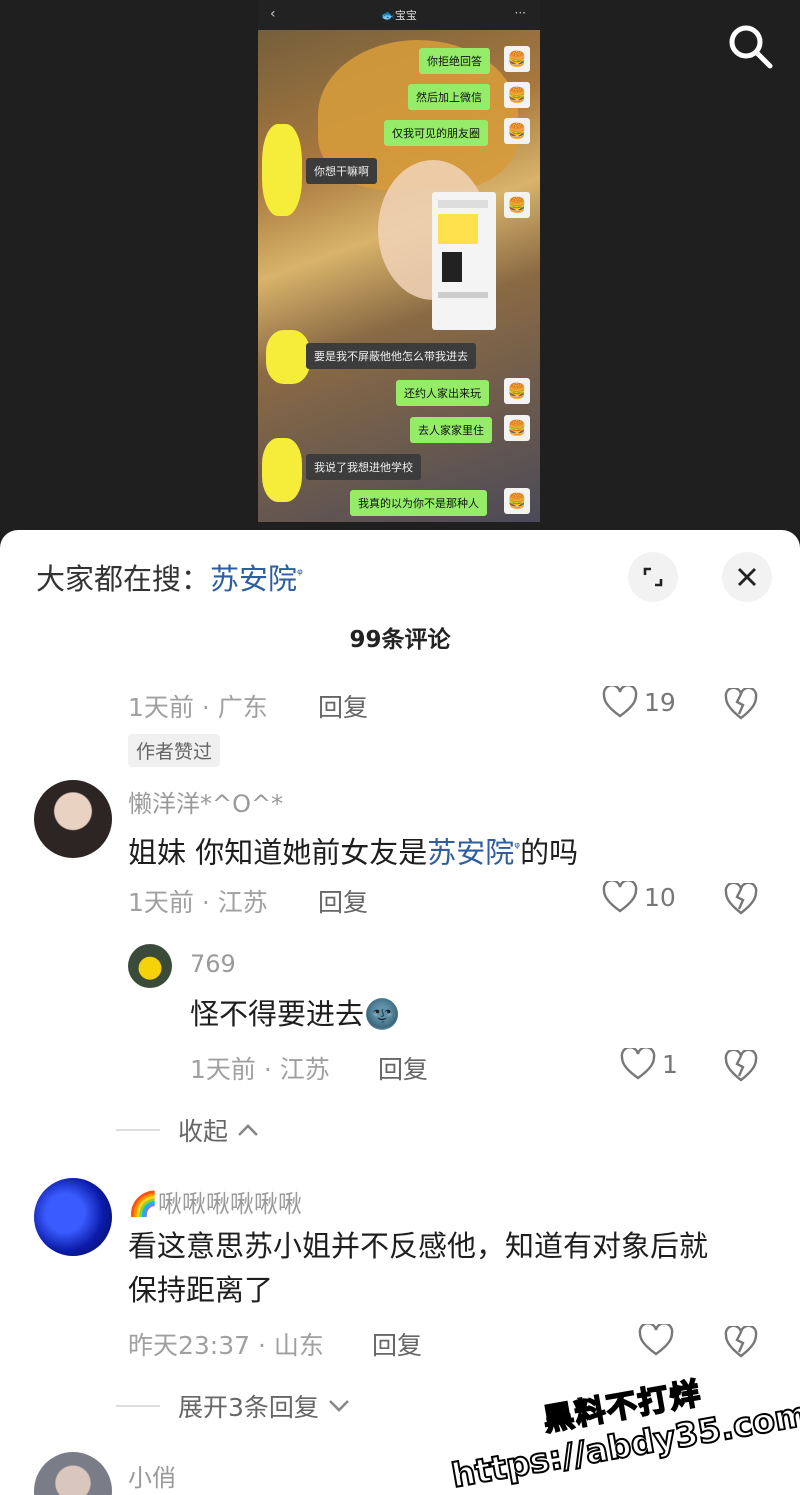 Image resolution: width=800 pixels, height=1495 pixels. What do you see at coordinates (203, 1131) in the screenshot?
I see `collapse-label: 收起` at bounding box center [203, 1131].